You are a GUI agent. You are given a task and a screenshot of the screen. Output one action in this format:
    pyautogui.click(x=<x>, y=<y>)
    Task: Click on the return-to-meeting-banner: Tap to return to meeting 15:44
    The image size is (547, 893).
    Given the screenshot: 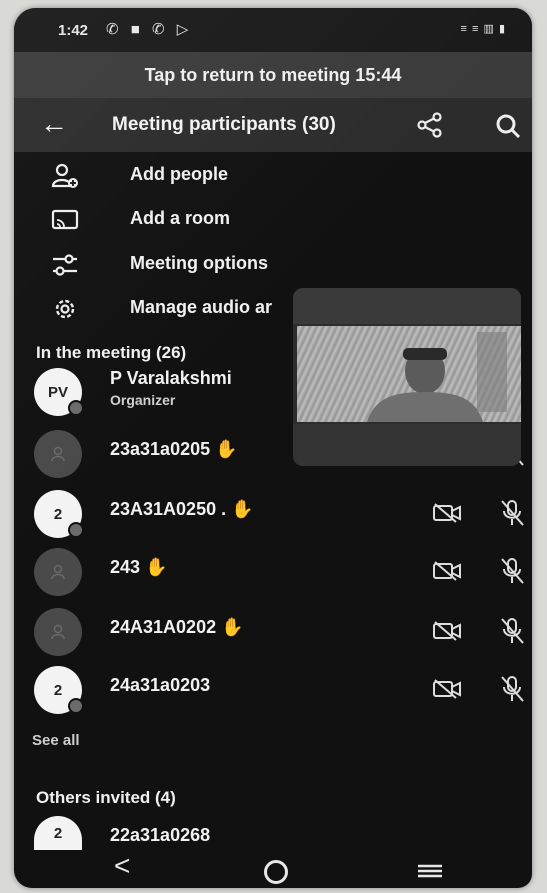 What is the action you would take?
    pyautogui.click(x=273, y=75)
    